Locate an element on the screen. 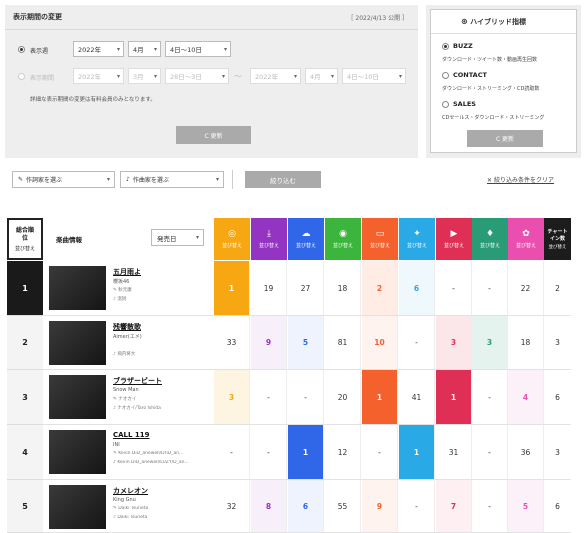 The width and height of the screenshot is (586, 533). twitter-column-header: ✦ 並び替え is located at coordinates (417, 239).